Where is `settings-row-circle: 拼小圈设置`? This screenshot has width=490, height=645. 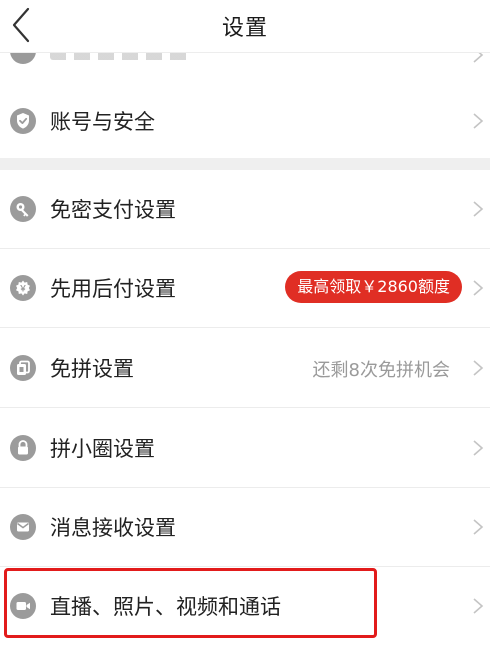 settings-row-circle: 拼小圈设置 is located at coordinates (245, 448).